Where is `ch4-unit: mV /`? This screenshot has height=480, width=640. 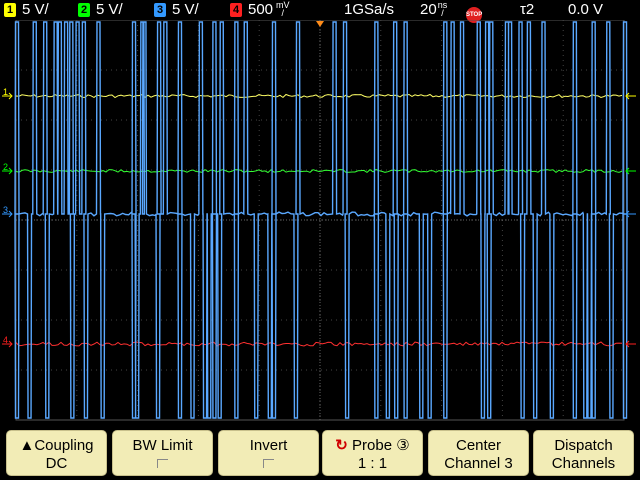 ch4-unit: mV / is located at coordinates (283, 9).